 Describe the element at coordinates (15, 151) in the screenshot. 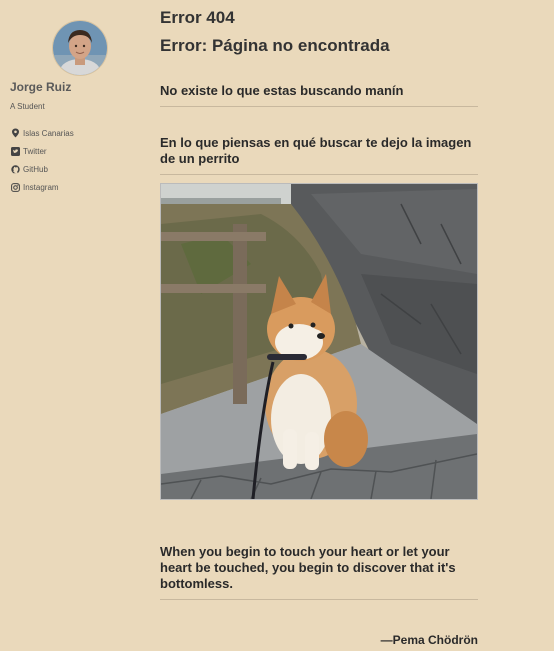

I see `twitter-icon` at that location.